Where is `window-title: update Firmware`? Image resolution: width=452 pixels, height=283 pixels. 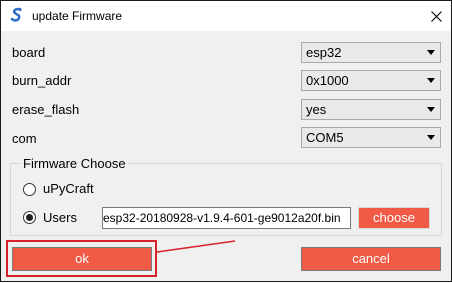 window-title: update Firmware is located at coordinates (77, 16).